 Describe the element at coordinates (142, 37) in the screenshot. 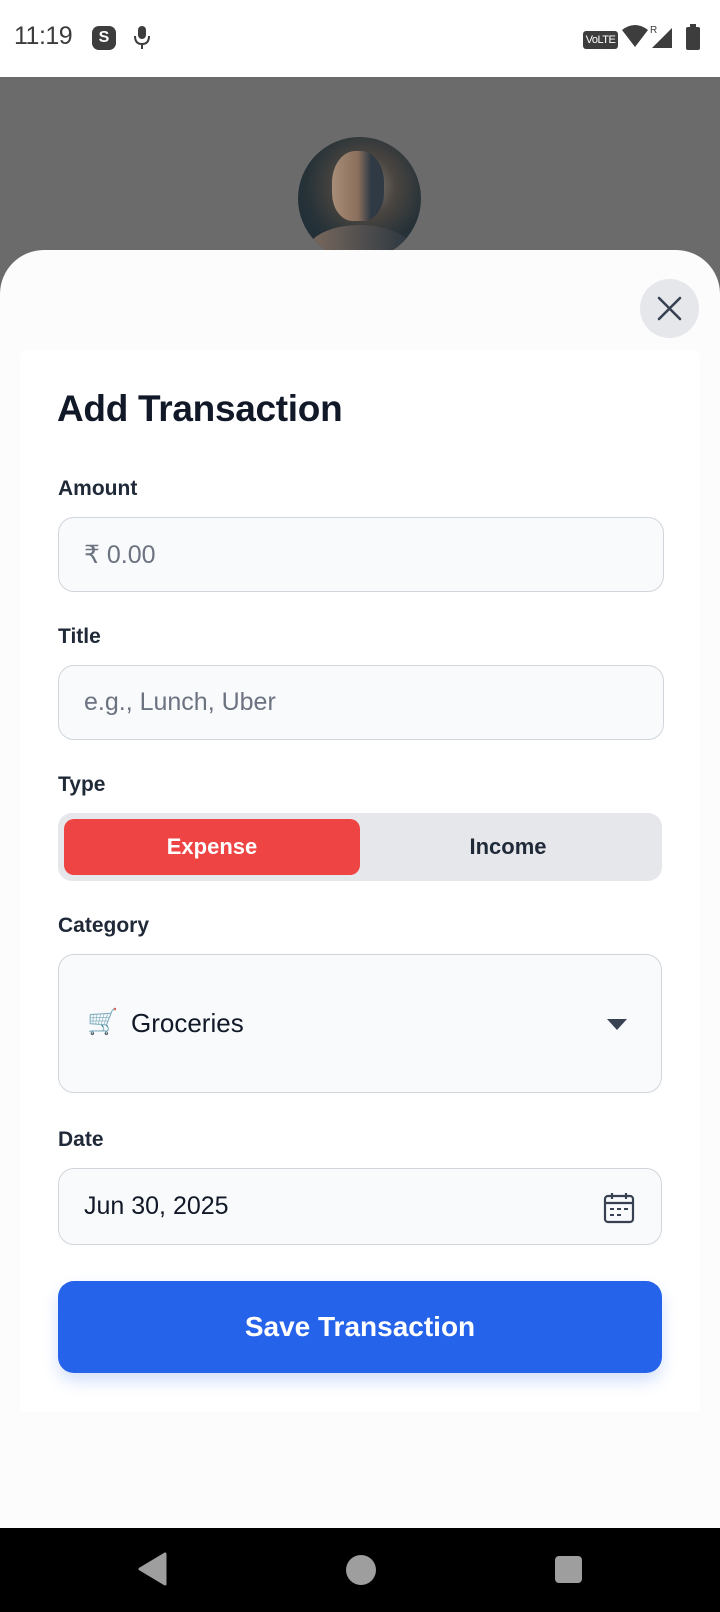

I see `microphone-icon` at that location.